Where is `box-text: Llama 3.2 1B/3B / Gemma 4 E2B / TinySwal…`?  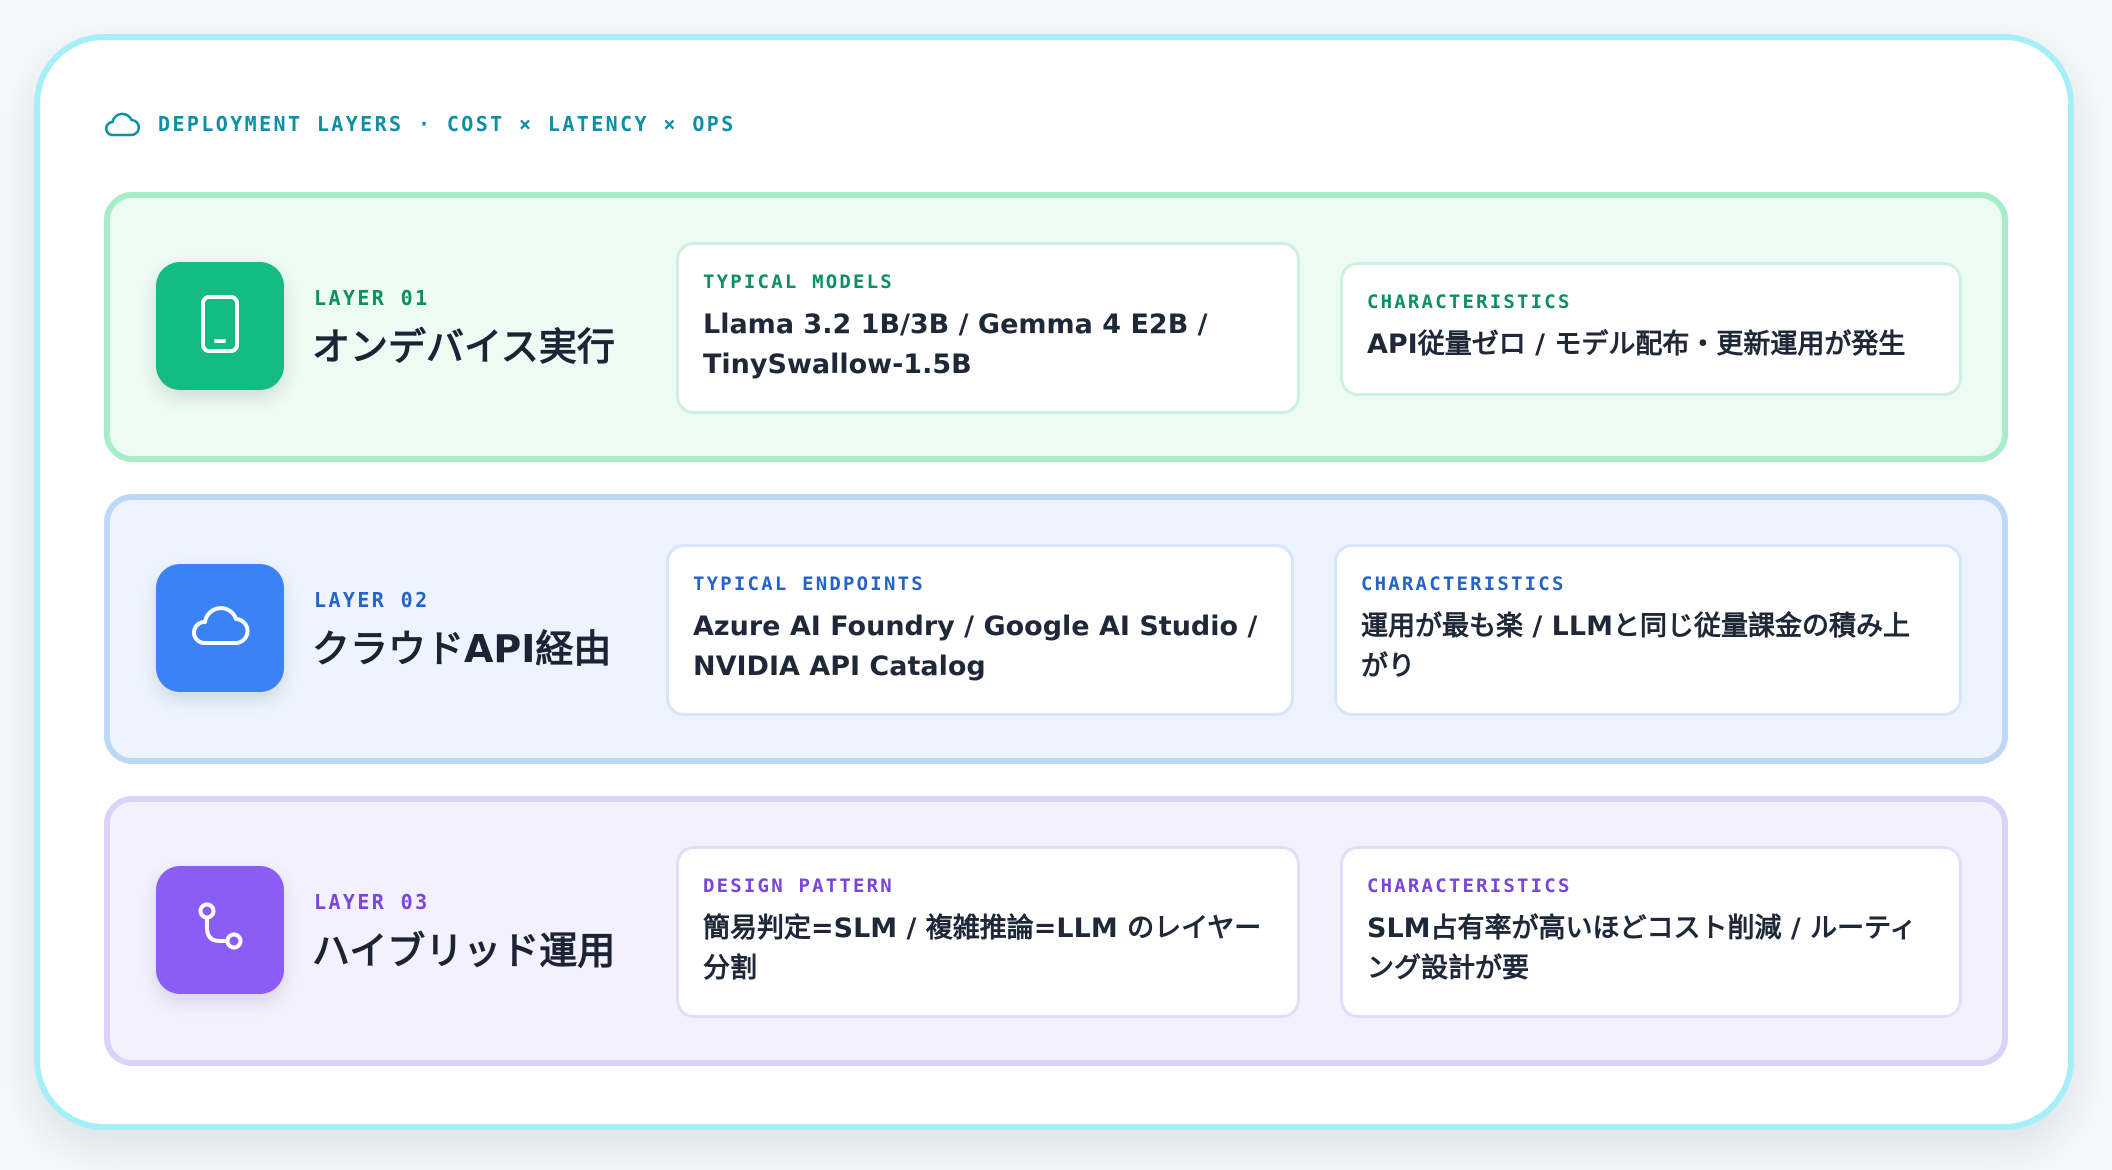 box-text: Llama 3.2 1B/3B / Gemma 4 E2B / TinySwal… is located at coordinates (955, 344).